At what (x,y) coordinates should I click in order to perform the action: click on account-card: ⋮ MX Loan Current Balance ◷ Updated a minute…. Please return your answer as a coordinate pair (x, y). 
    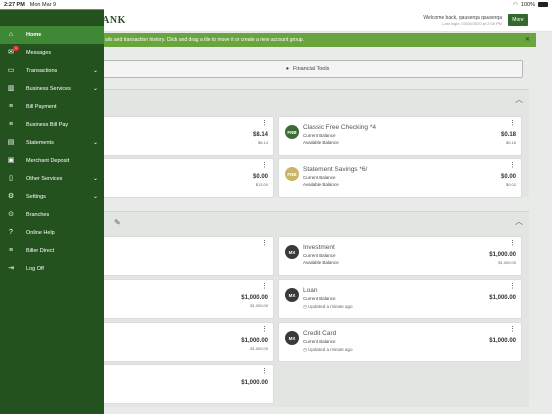
    Looking at the image, I should click on (400, 299).